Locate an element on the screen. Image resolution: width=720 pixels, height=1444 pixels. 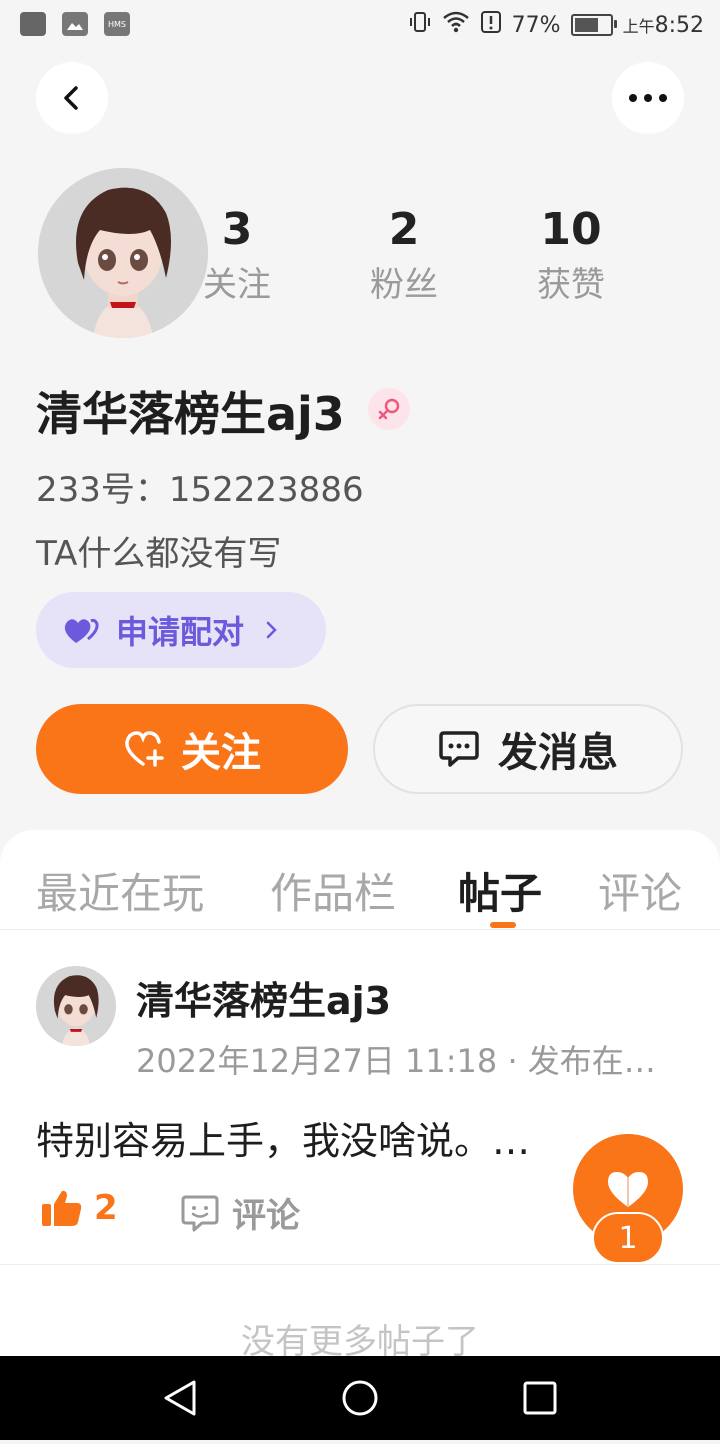
post-like-count: 2 is located at coordinates (106, 1208).